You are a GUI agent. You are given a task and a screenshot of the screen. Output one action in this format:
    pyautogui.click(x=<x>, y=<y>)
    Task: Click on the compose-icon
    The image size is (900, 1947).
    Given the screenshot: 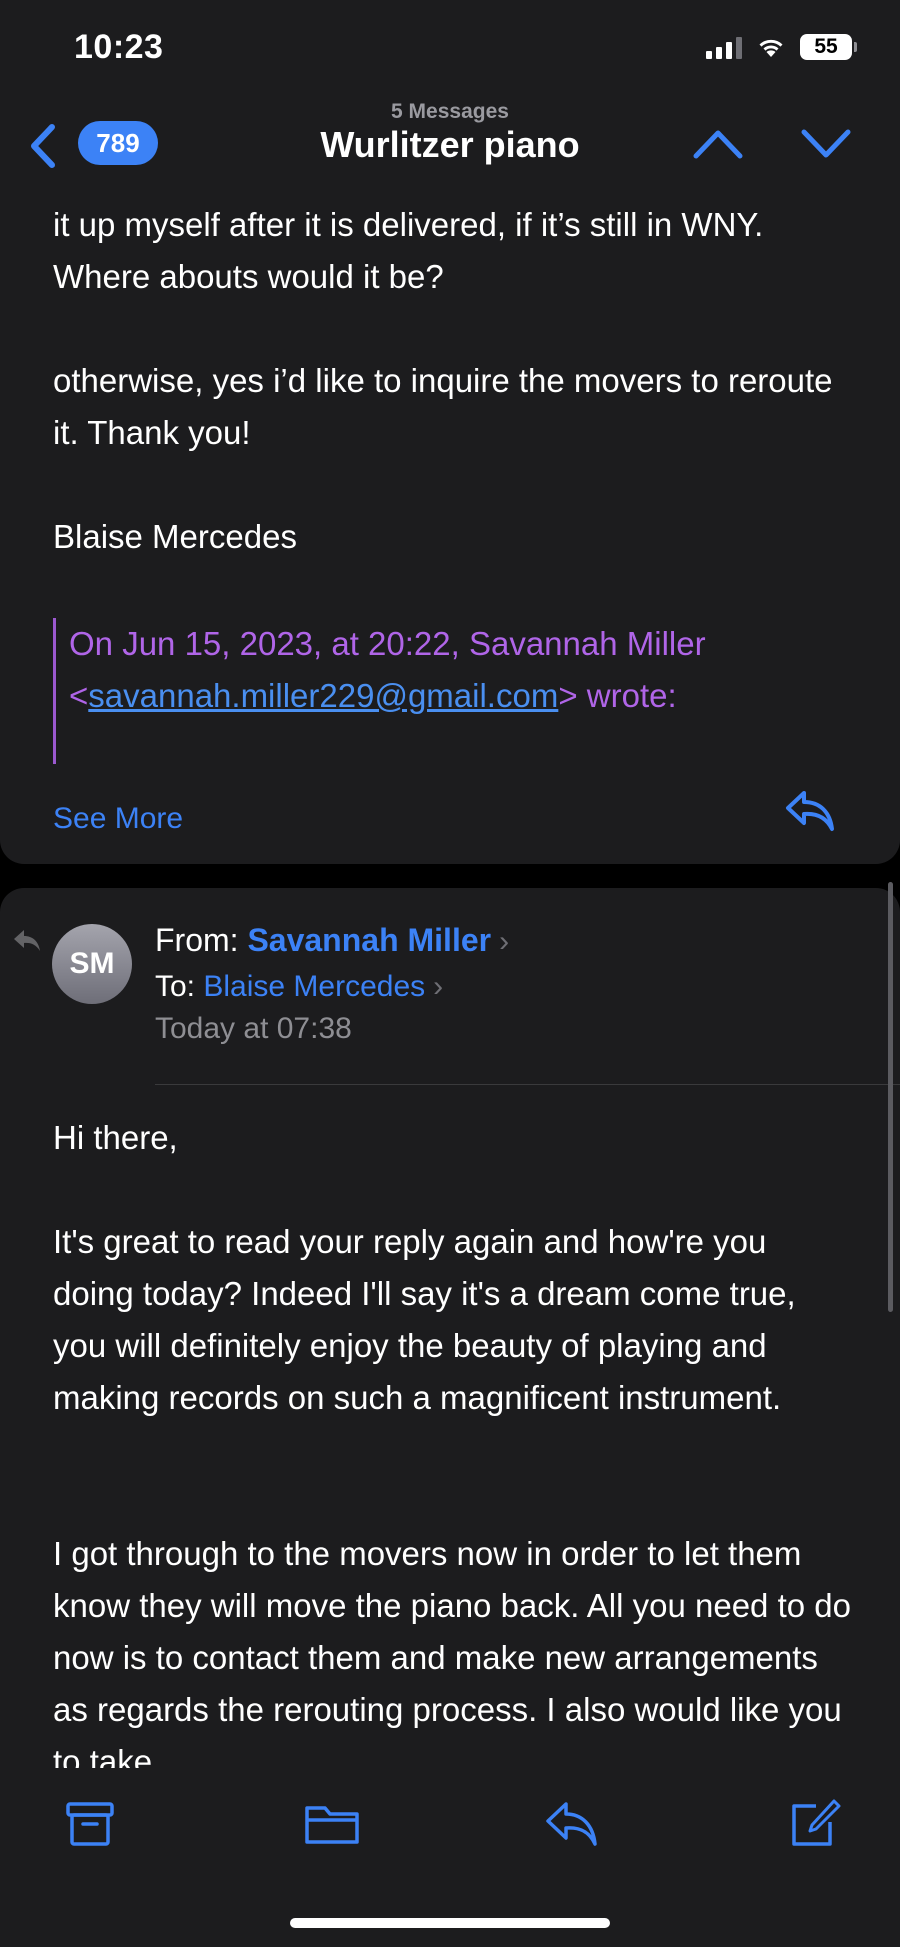 What is the action you would take?
    pyautogui.click(x=814, y=1824)
    